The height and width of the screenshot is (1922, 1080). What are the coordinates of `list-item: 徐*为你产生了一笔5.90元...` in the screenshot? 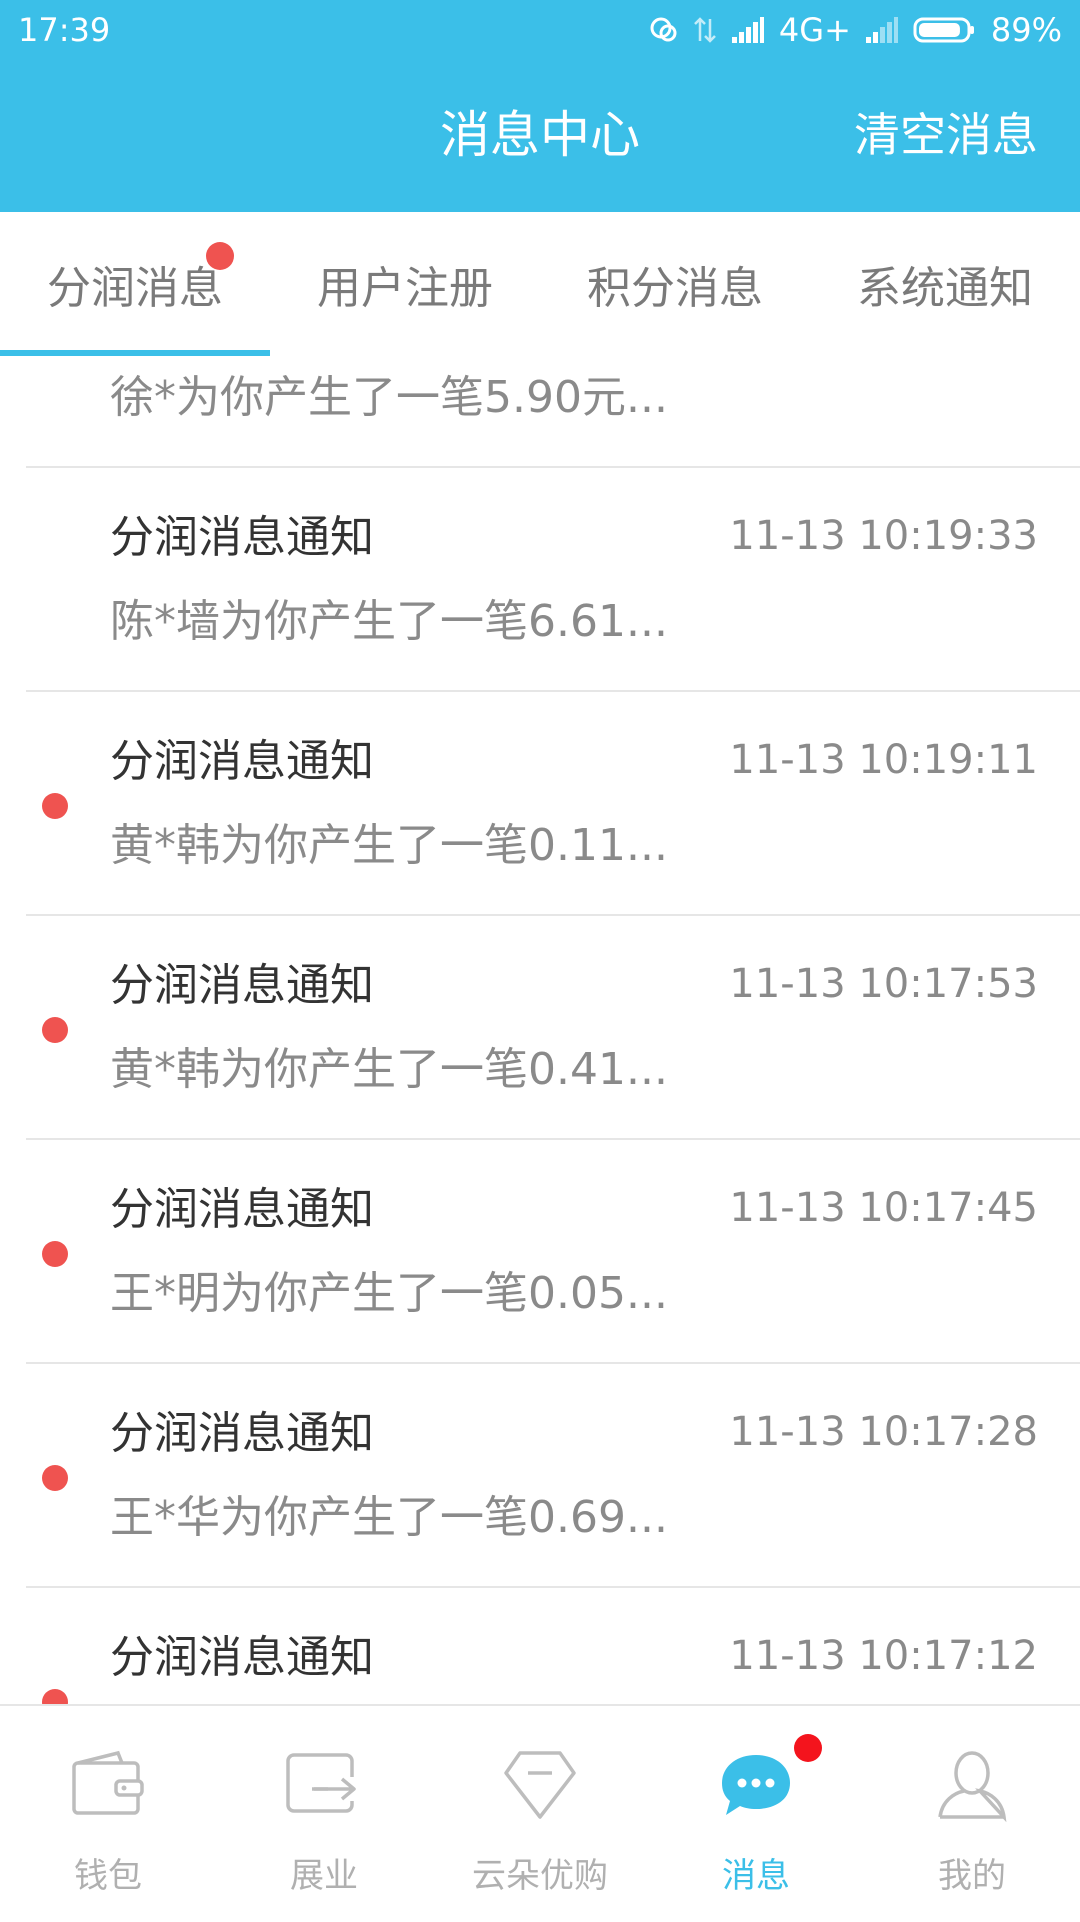 It's located at (540, 412).